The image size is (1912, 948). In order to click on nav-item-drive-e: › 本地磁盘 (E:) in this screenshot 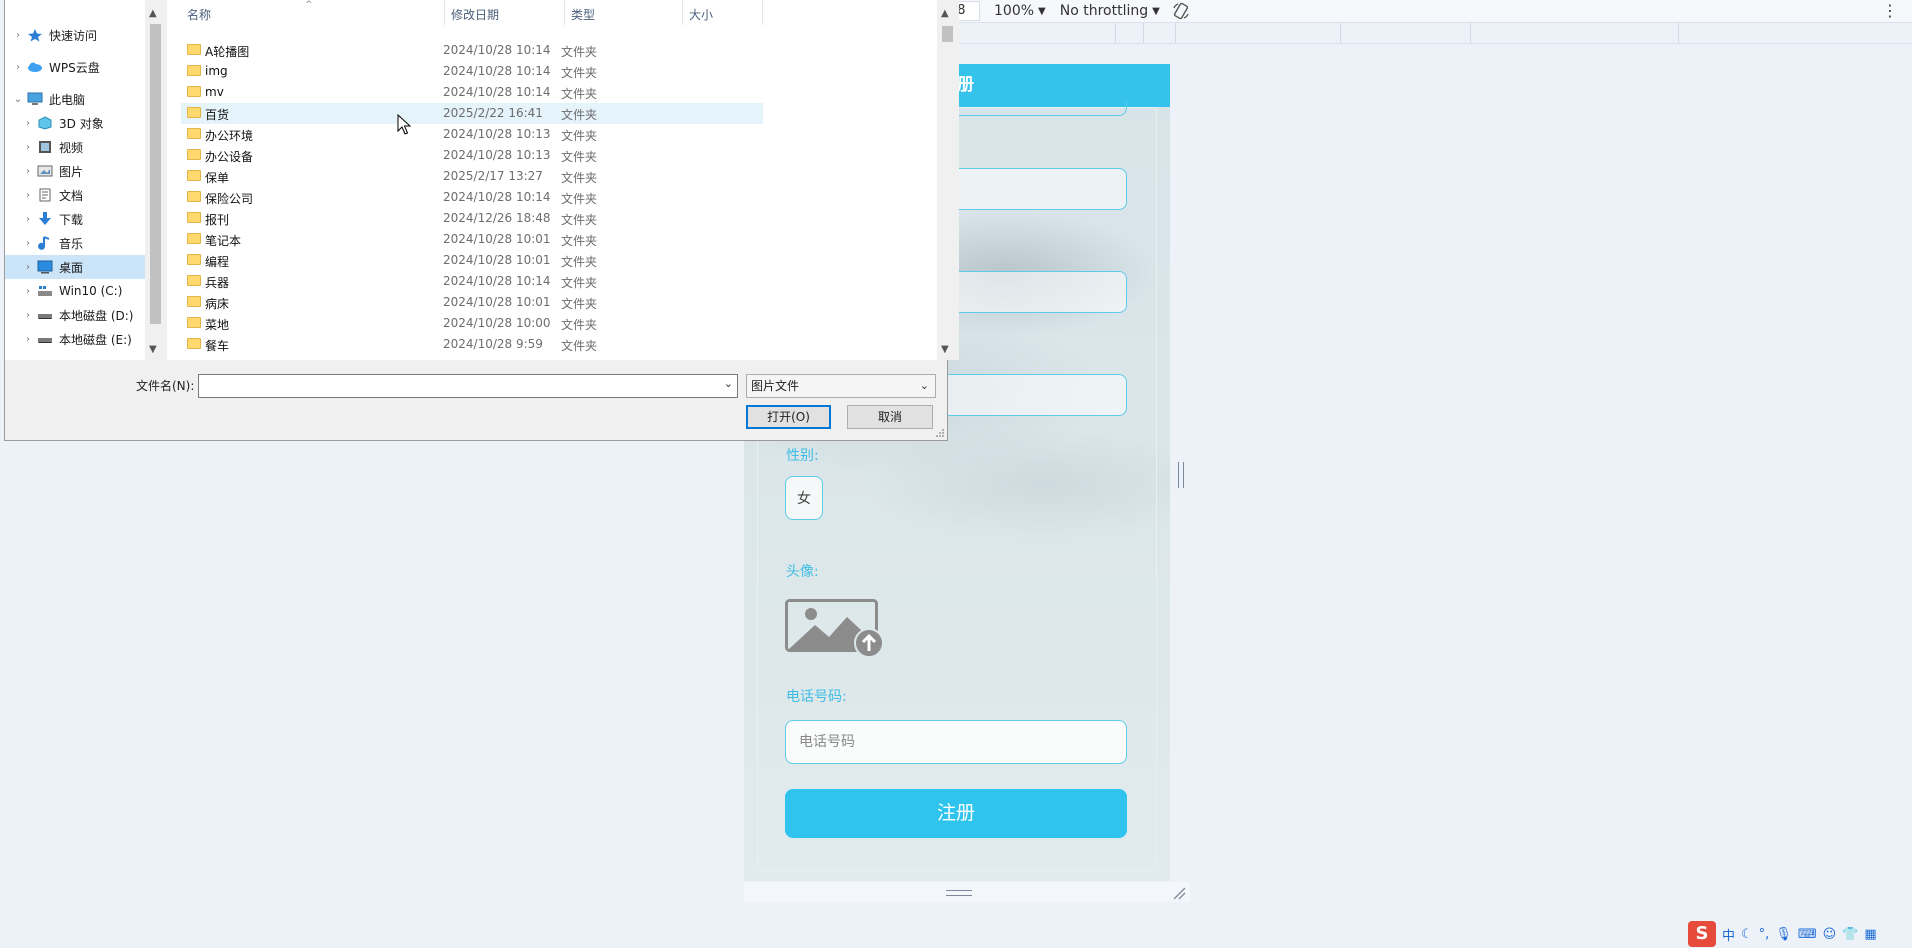, I will do `click(75, 339)`.